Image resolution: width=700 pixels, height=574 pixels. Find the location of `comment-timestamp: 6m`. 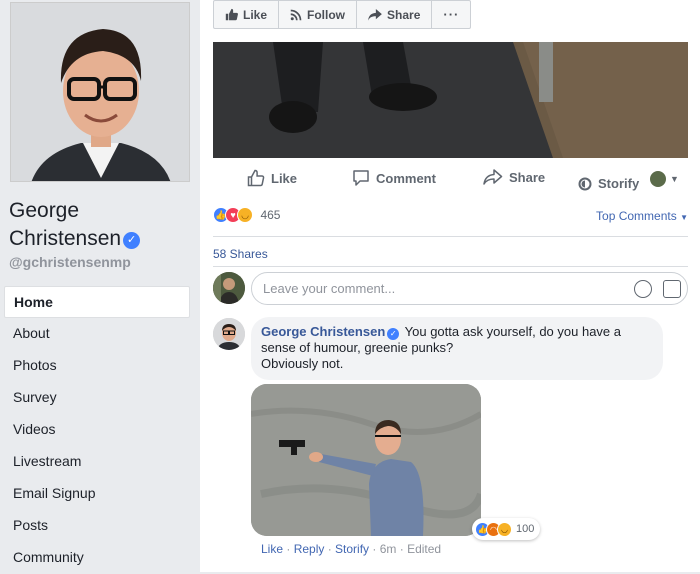

comment-timestamp: 6m is located at coordinates (388, 549).